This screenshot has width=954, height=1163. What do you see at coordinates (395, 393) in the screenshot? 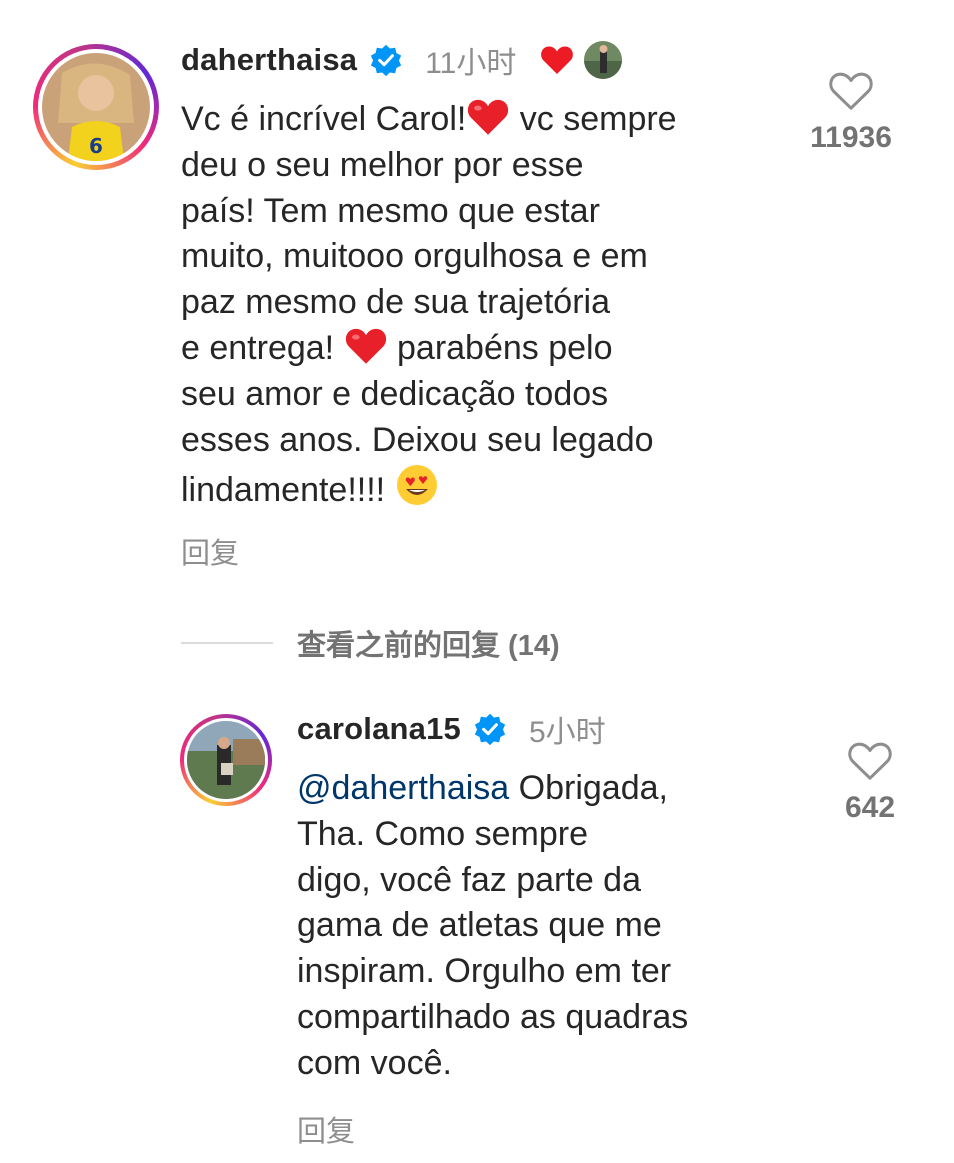
I see `comment-text-line: seu amor e dedicação todos` at bounding box center [395, 393].